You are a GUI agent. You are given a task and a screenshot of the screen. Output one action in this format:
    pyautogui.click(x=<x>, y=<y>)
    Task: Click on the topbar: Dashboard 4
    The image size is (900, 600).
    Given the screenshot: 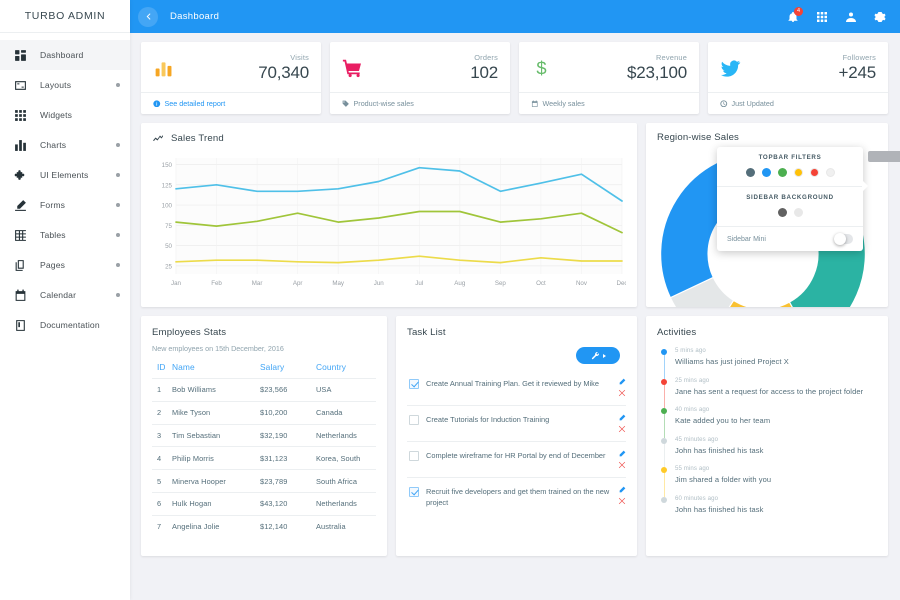 What is the action you would take?
    pyautogui.click(x=515, y=16)
    